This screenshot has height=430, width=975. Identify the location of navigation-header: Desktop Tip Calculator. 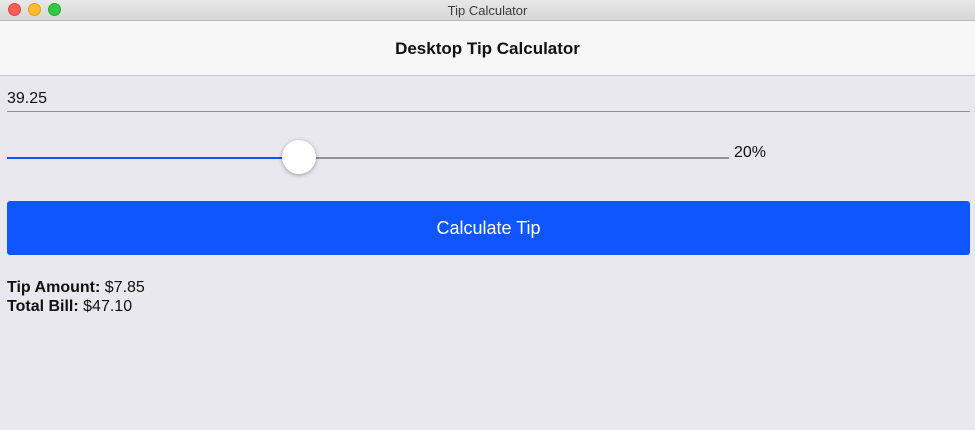
(487, 48).